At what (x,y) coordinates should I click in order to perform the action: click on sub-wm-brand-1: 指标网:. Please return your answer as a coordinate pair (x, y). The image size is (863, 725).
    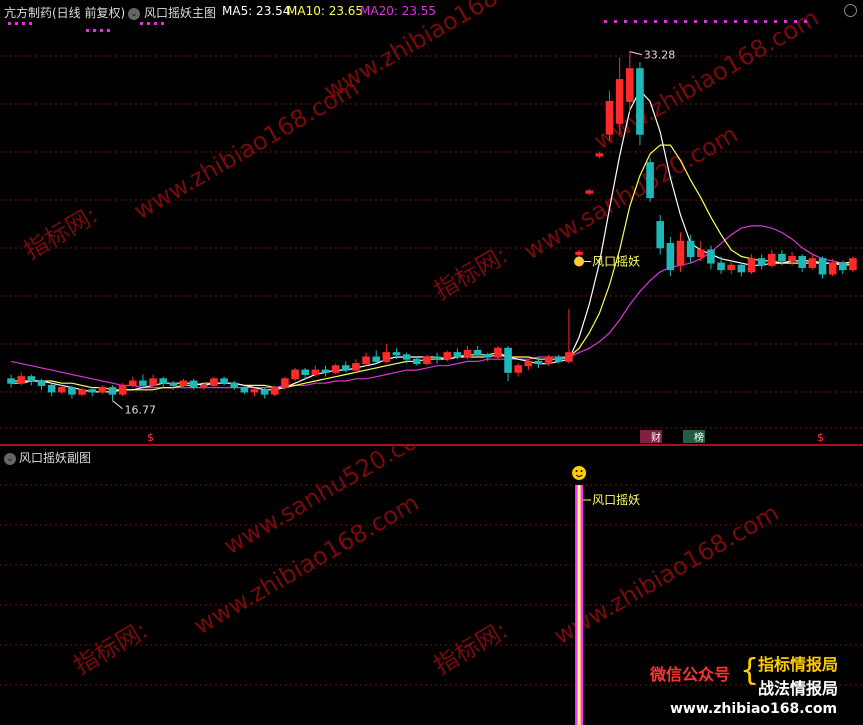
    Looking at the image, I should click on (110, 648).